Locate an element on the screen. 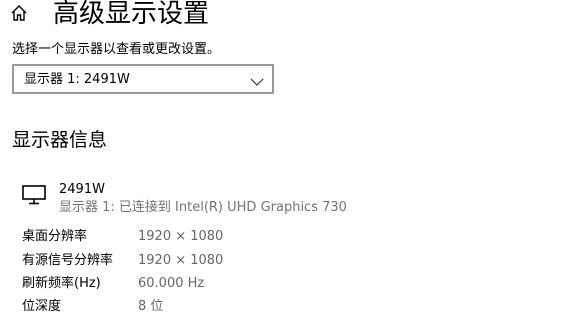 This screenshot has height=320, width=569. info-label: 桌面分辨率 is located at coordinates (55, 236).